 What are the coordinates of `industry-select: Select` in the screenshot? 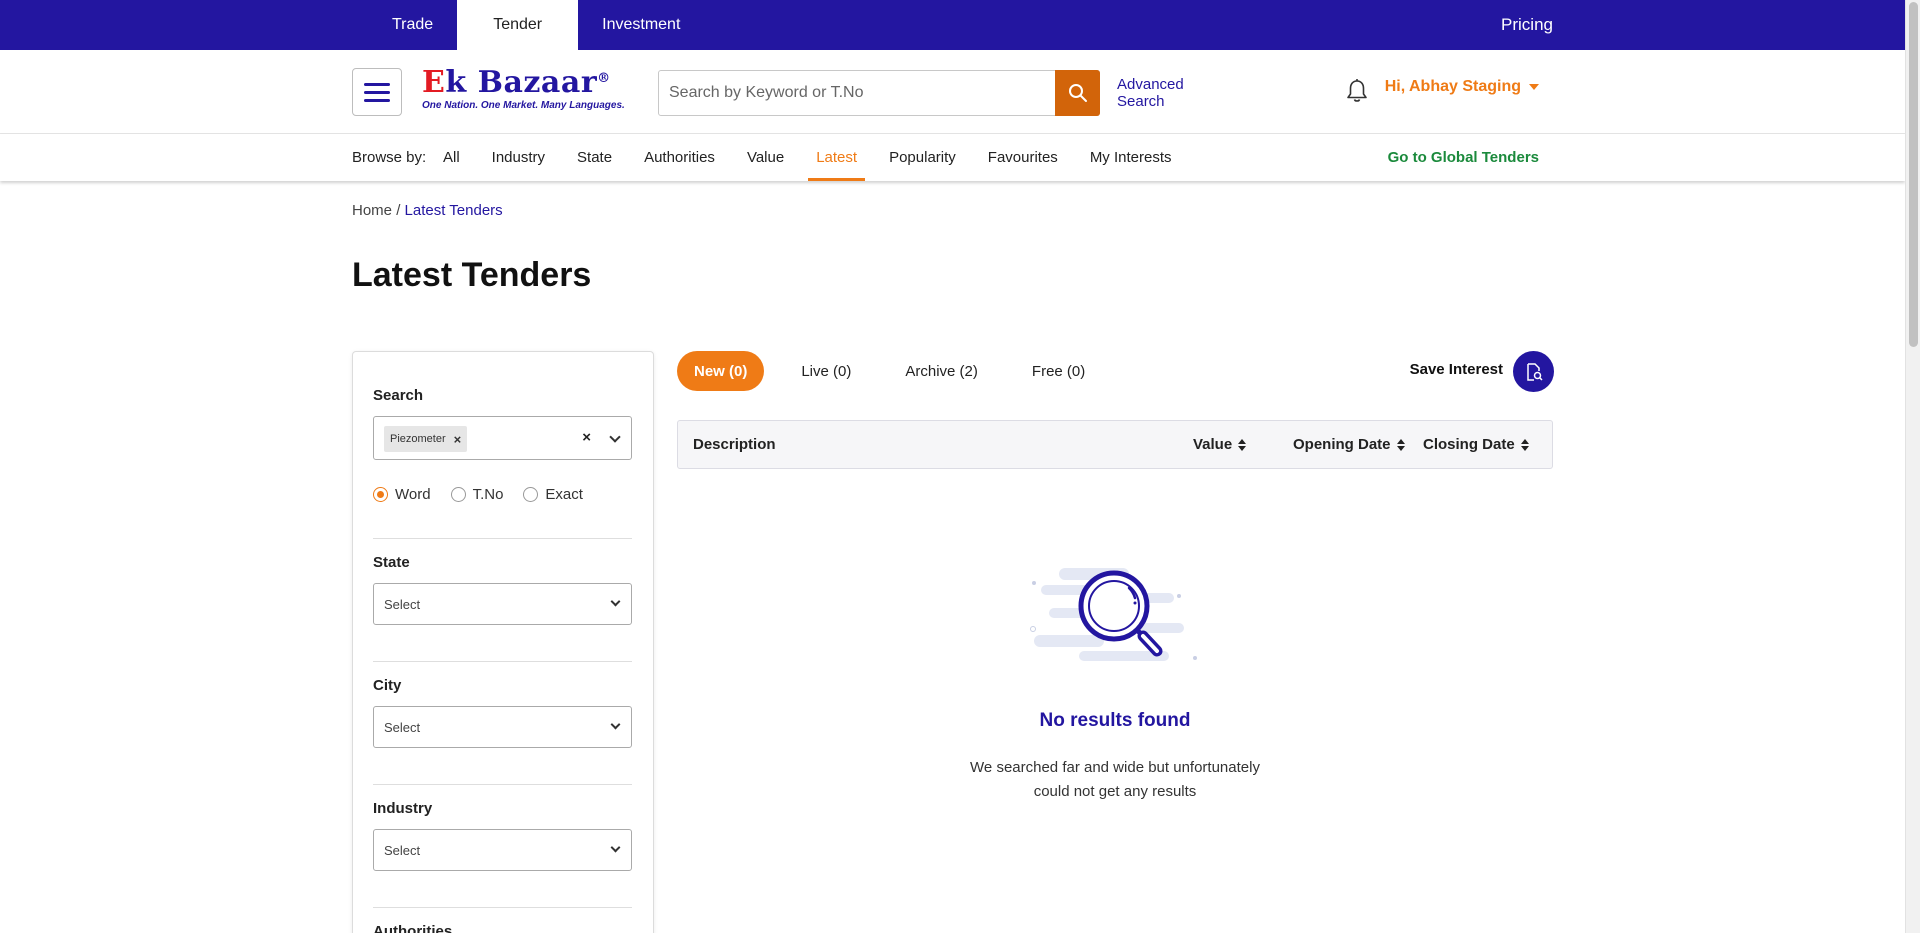 It's located at (502, 850).